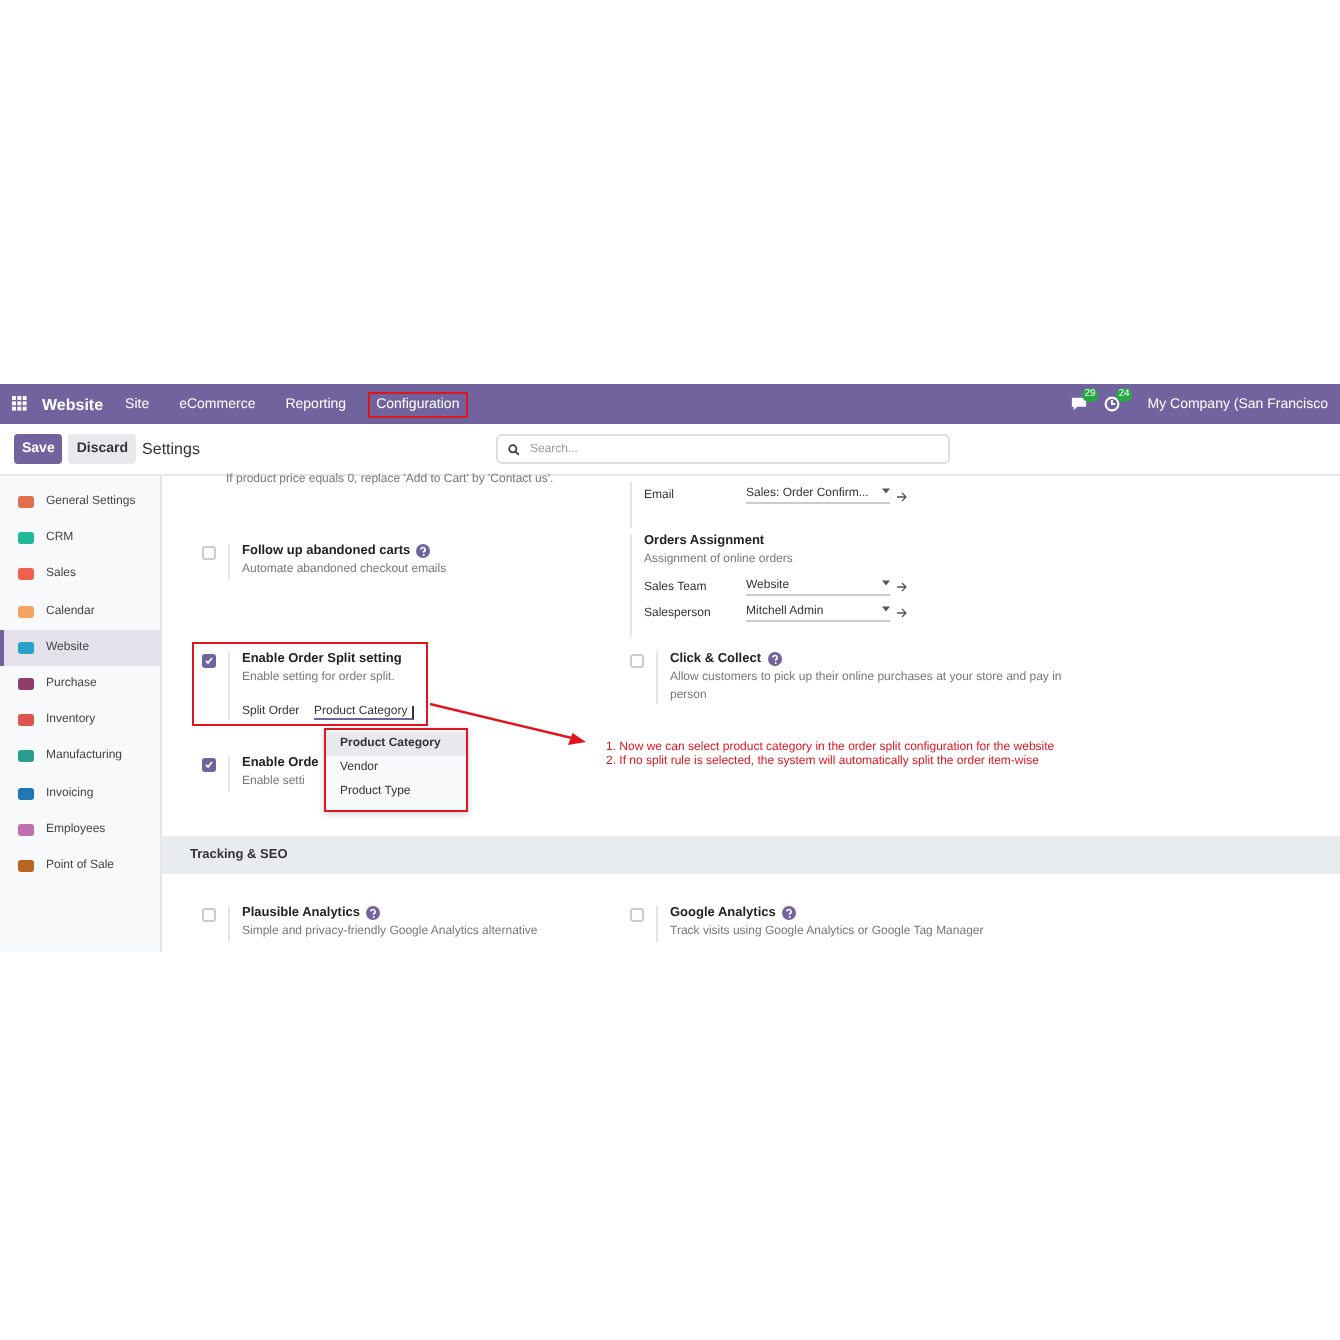  Describe the element at coordinates (1078, 404) in the screenshot. I see `chat-icon` at that location.